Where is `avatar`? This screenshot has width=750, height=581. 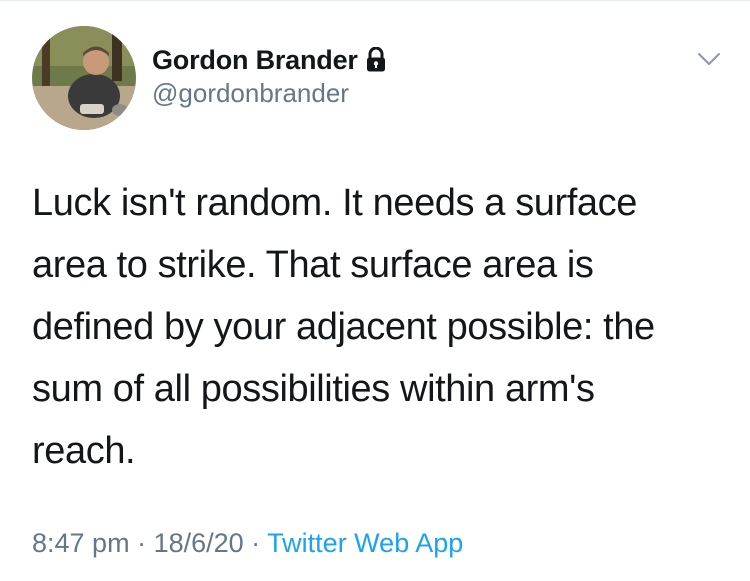
avatar is located at coordinates (84, 78).